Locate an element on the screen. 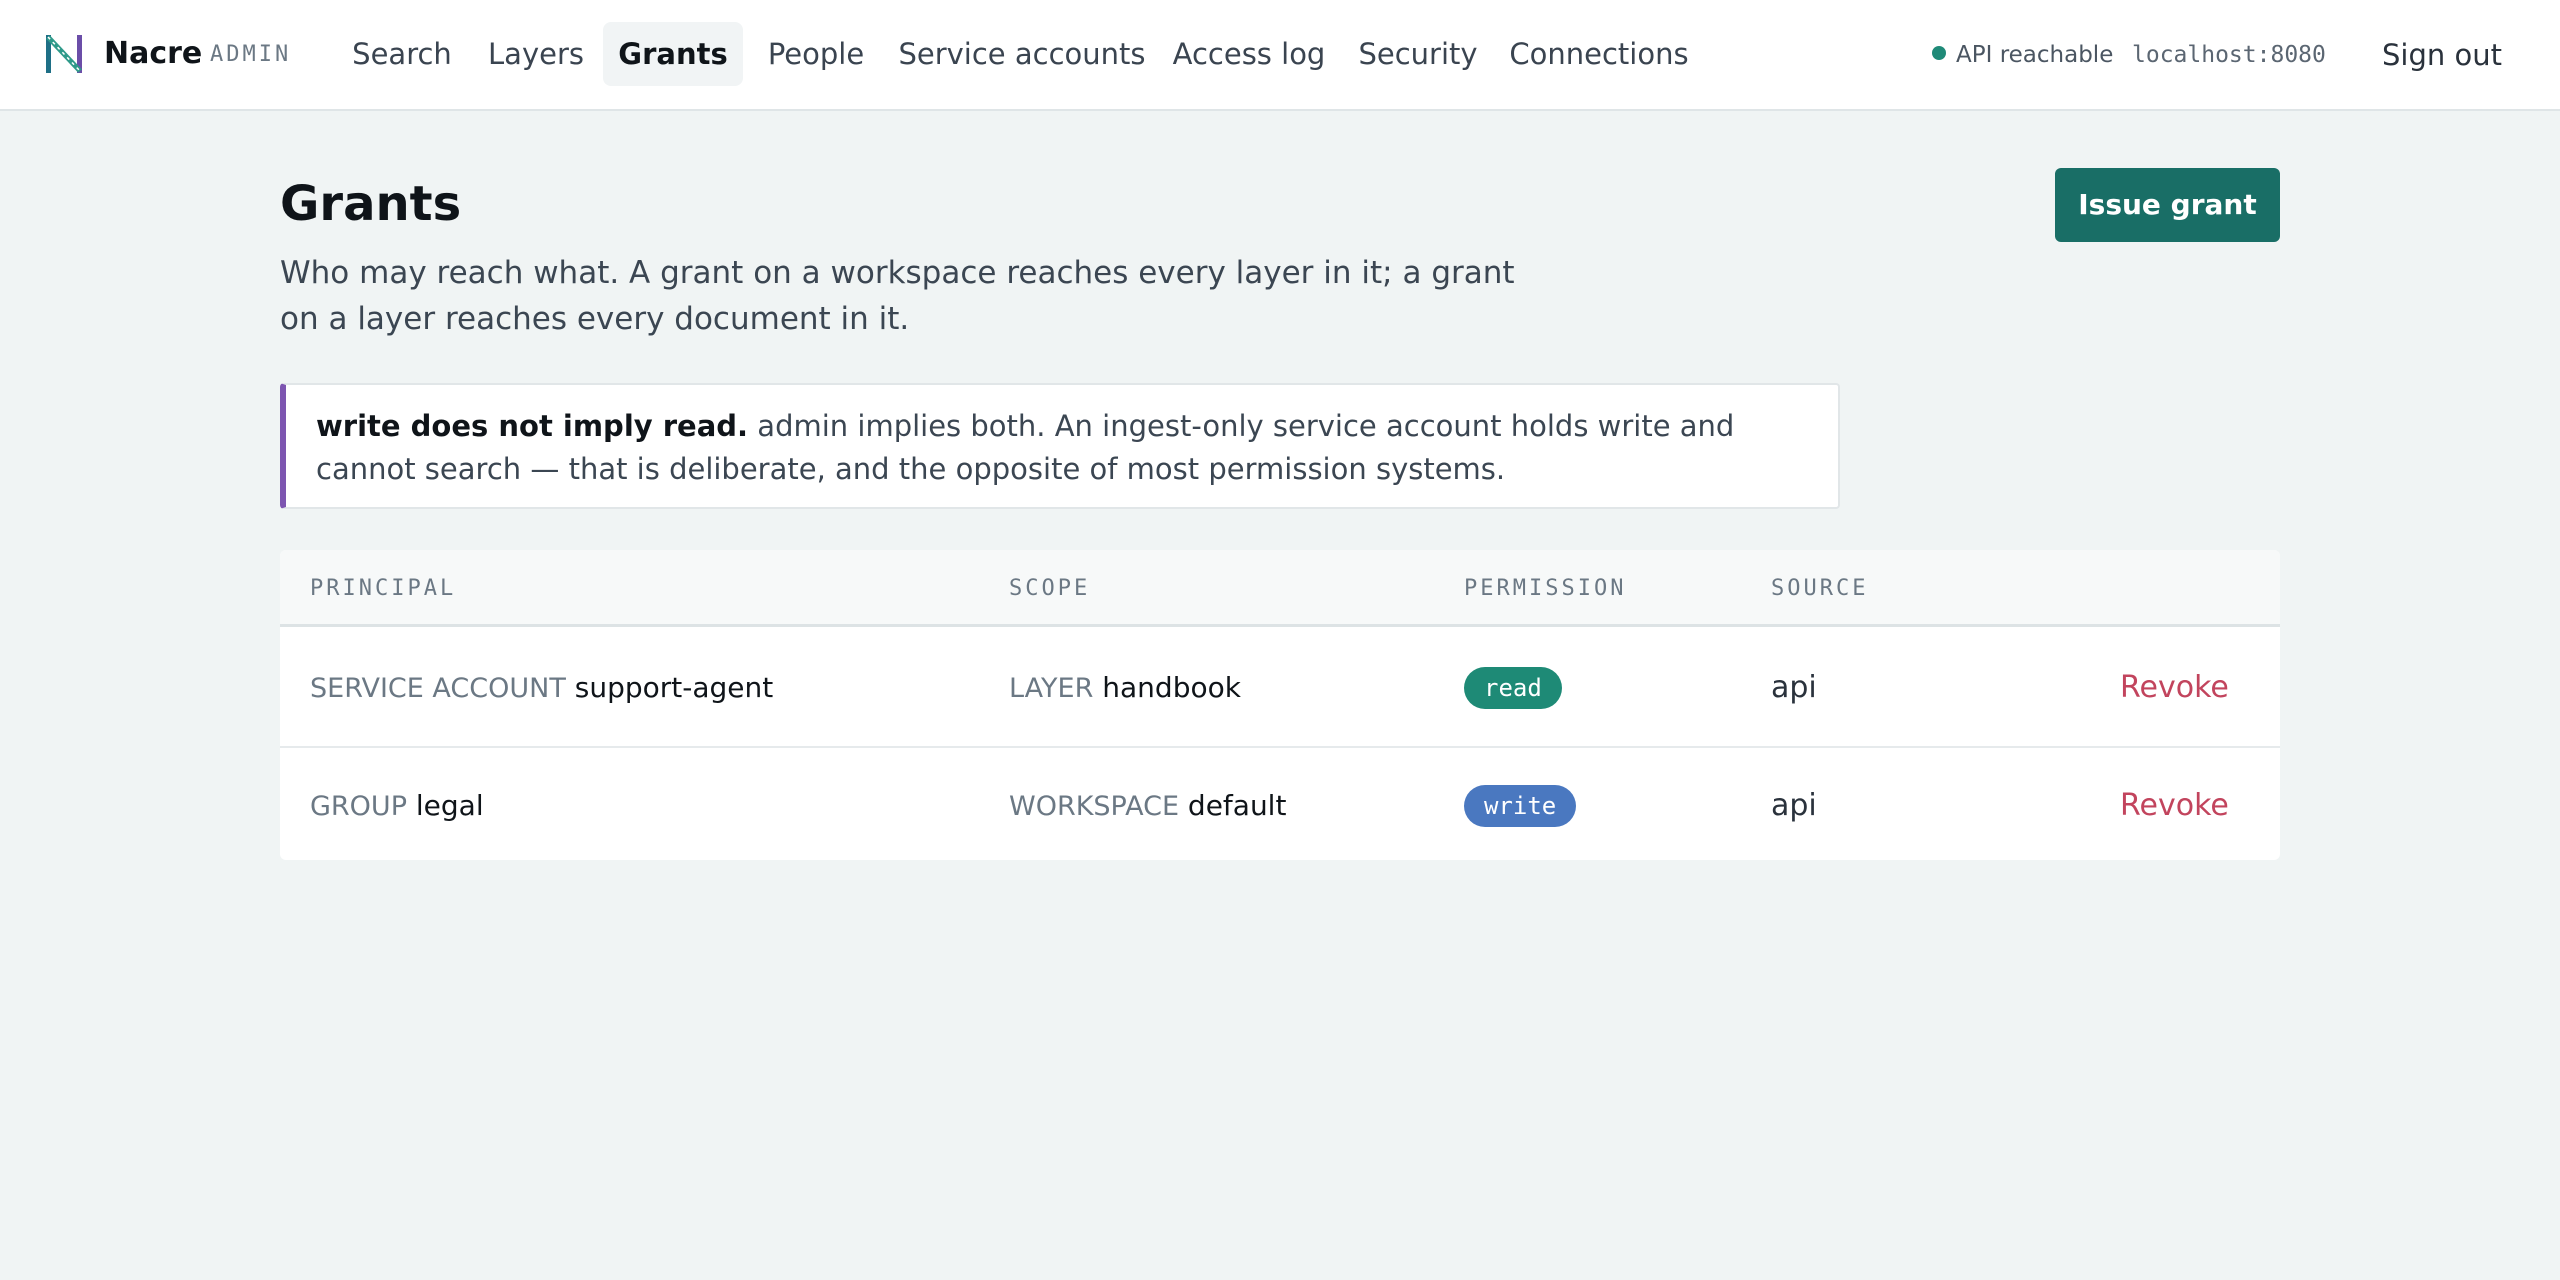 The height and width of the screenshot is (1280, 2560). principal-cell: GROUP legal is located at coordinates (397, 804).